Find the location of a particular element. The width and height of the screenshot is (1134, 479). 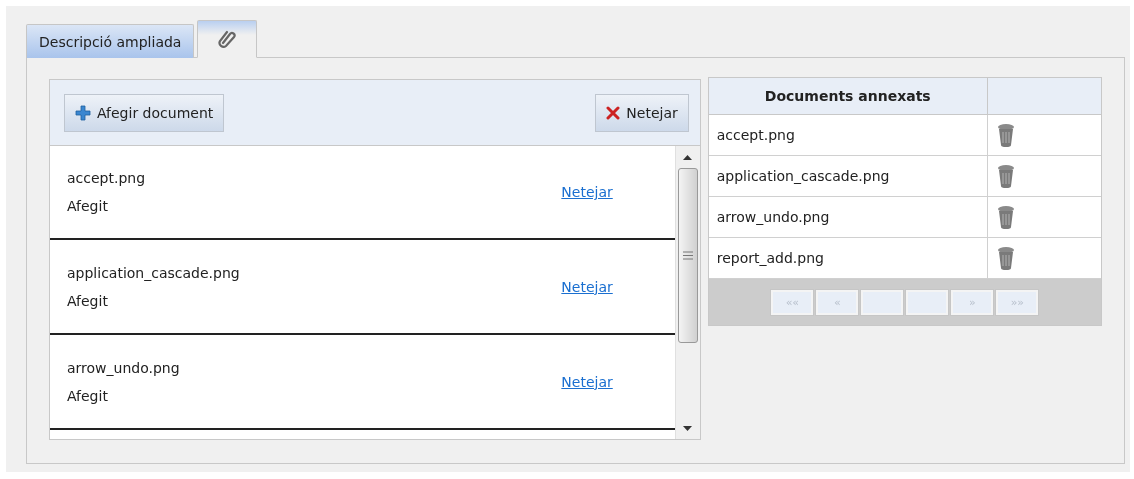

file-name: accept.png is located at coordinates (106, 178).